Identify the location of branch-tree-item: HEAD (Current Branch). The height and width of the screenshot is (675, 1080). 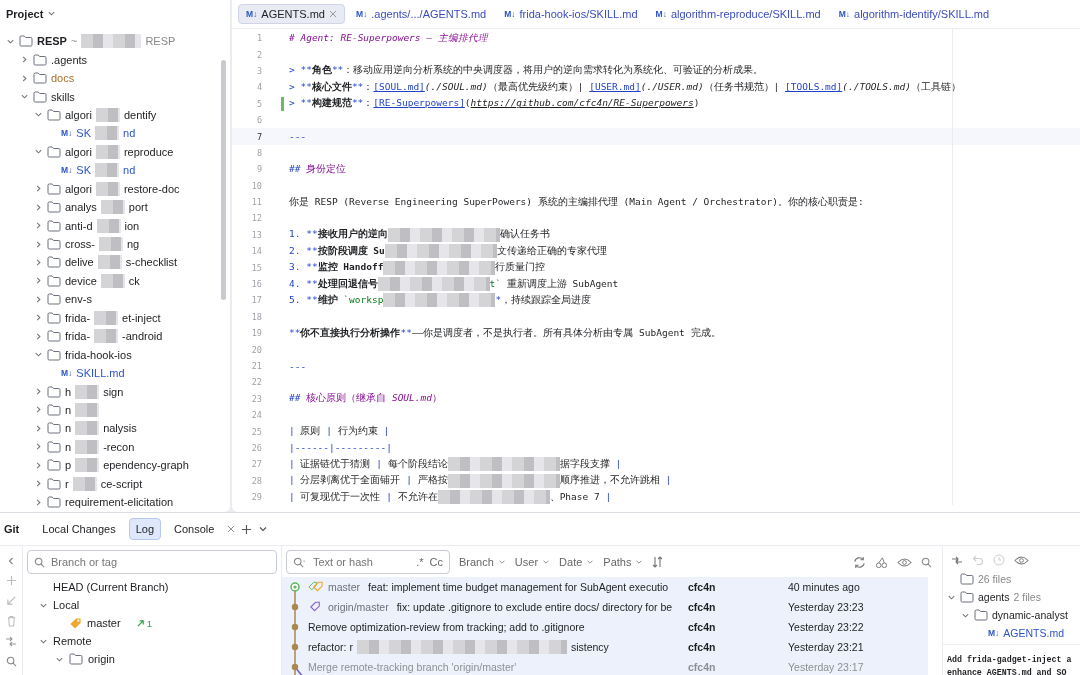
(111, 587).